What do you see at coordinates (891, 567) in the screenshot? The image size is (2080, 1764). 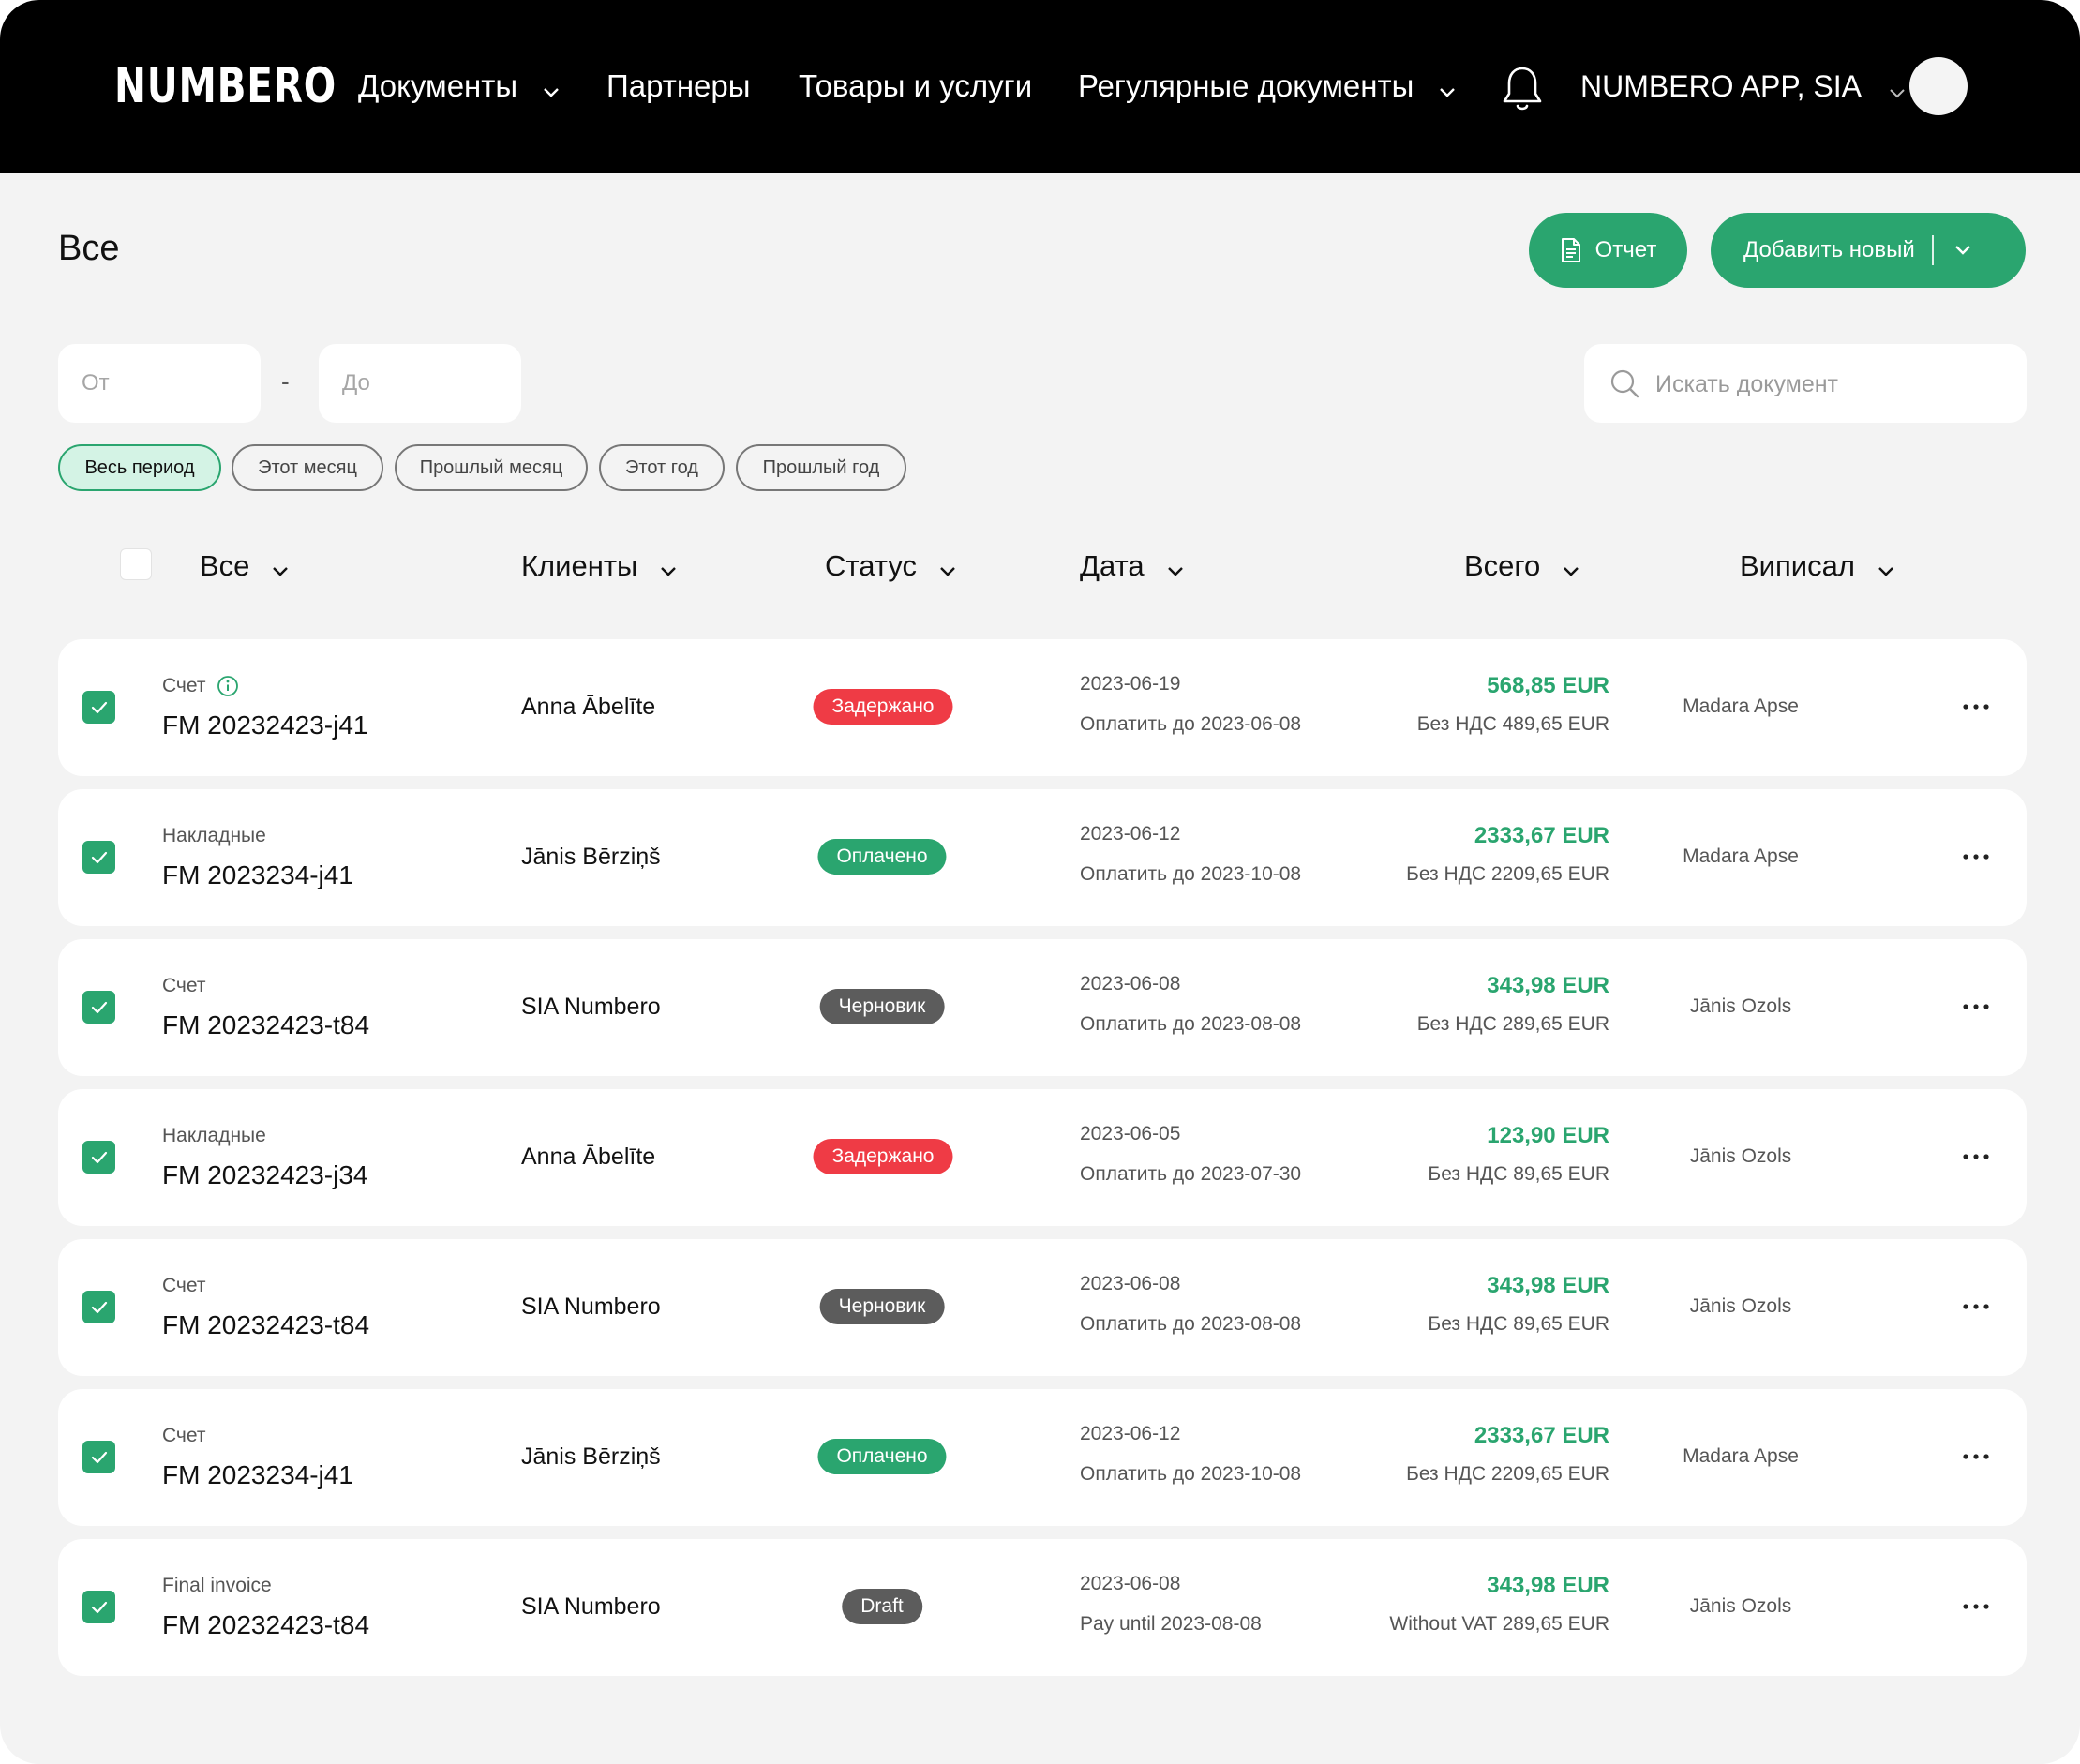 I see `column-header-status: Статус` at bounding box center [891, 567].